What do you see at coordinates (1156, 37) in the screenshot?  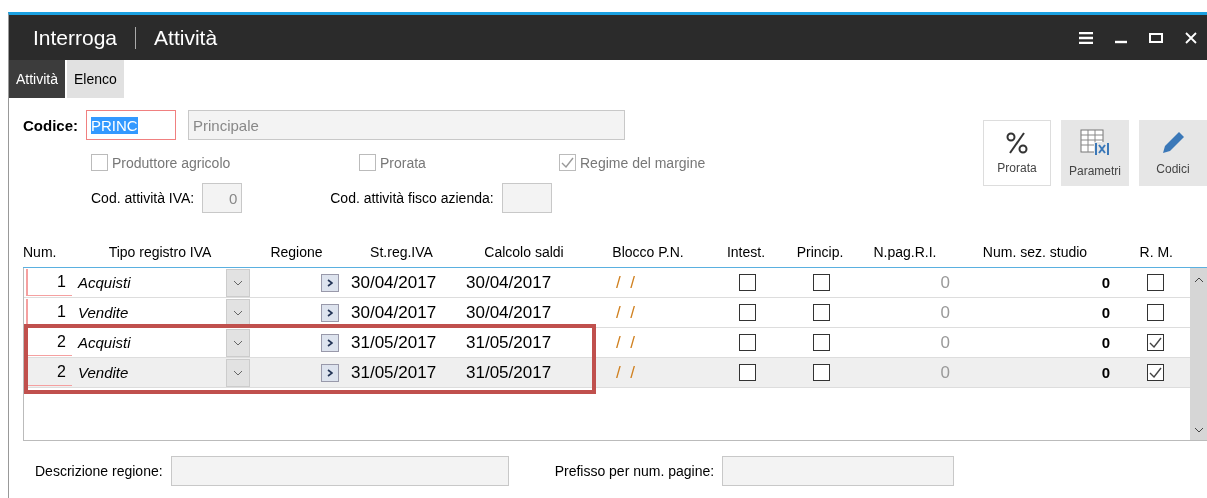 I see `maximize-icon` at bounding box center [1156, 37].